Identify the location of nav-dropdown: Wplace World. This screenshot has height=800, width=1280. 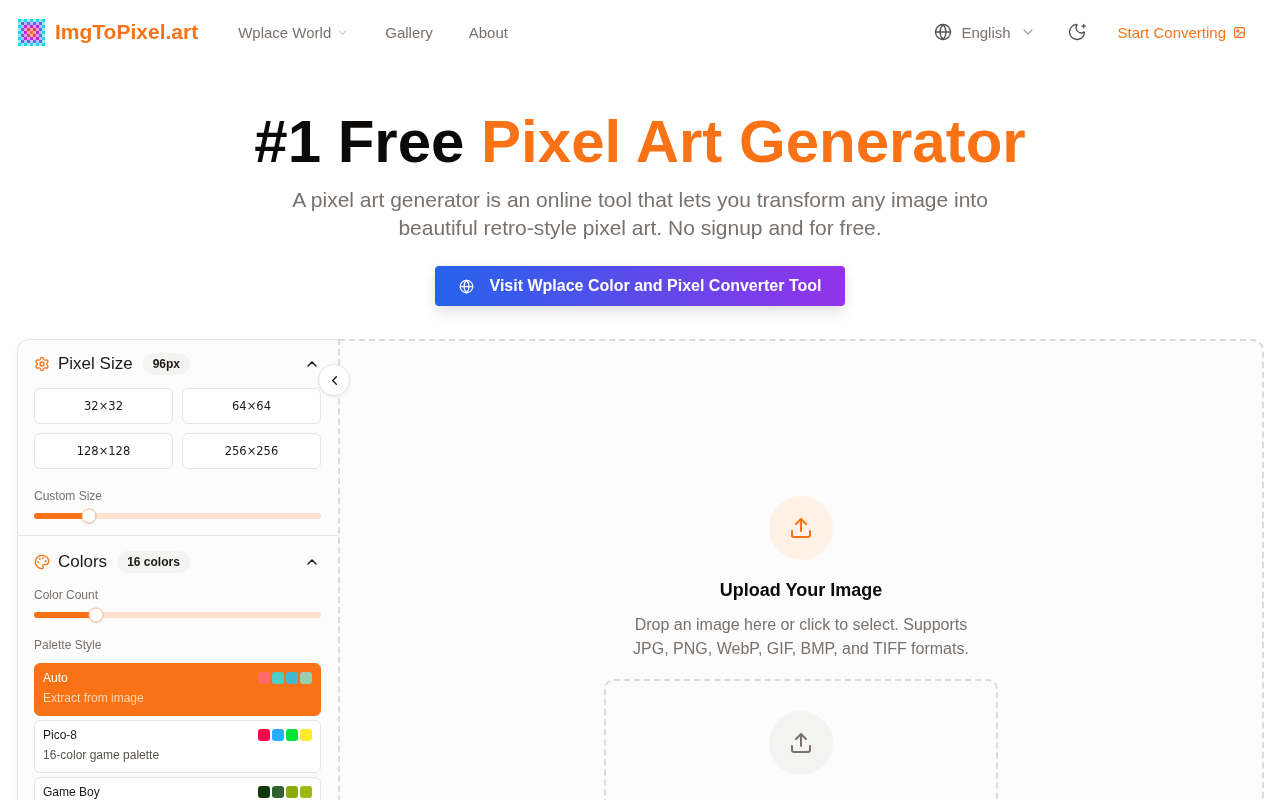
(294, 32).